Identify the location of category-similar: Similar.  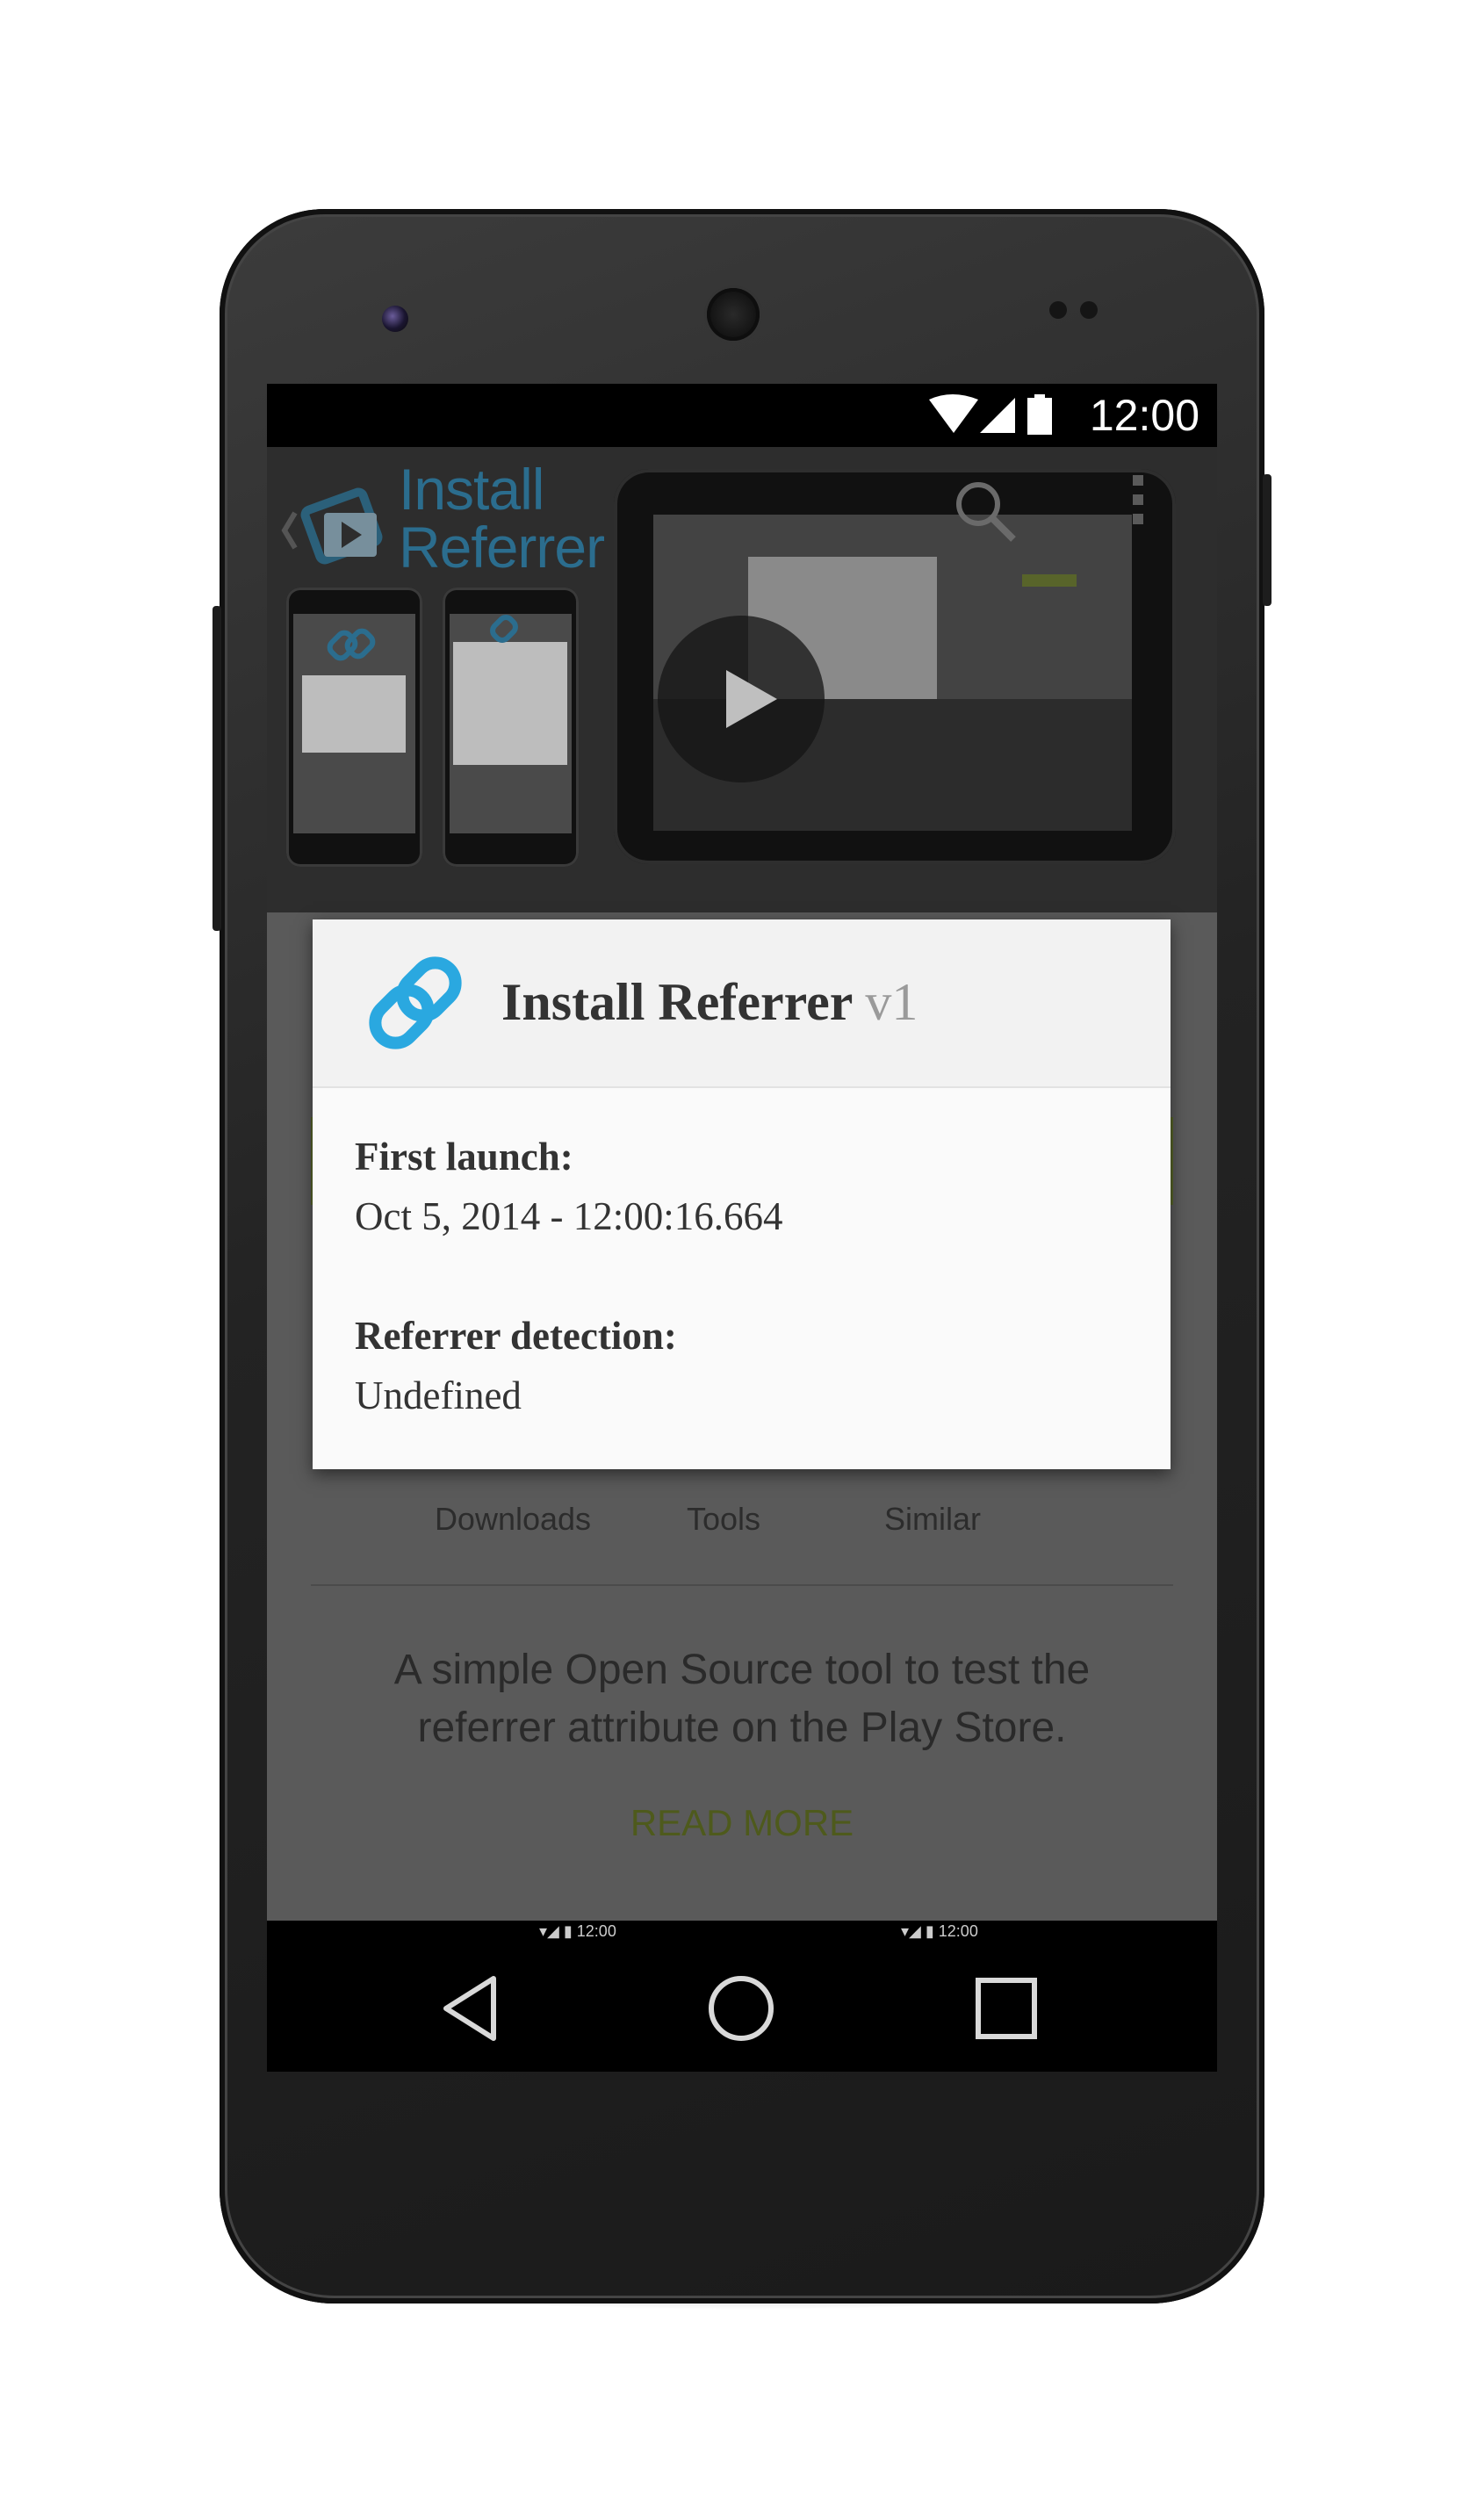
(932, 1519).